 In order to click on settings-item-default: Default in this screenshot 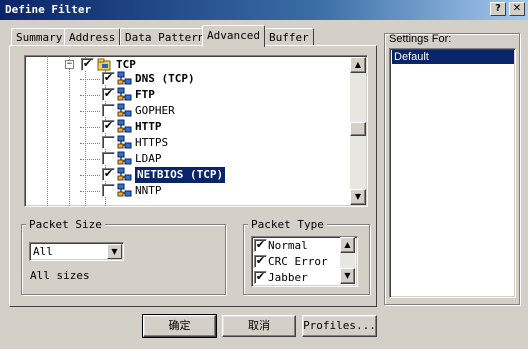, I will do `click(453, 57)`.